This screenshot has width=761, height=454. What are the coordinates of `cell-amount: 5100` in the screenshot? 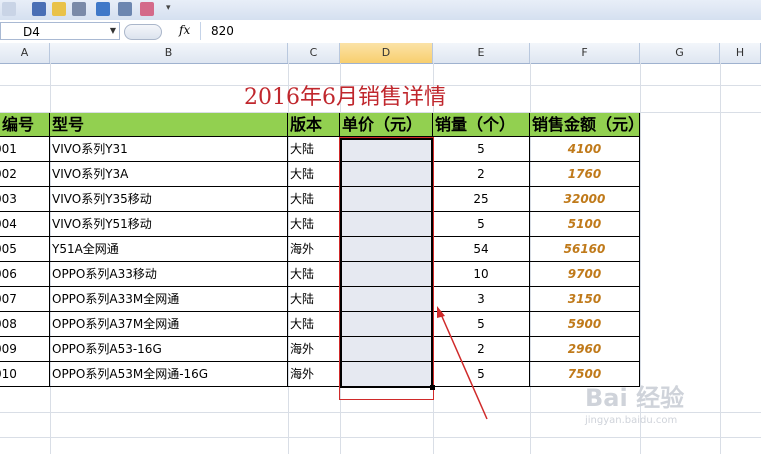 It's located at (585, 224).